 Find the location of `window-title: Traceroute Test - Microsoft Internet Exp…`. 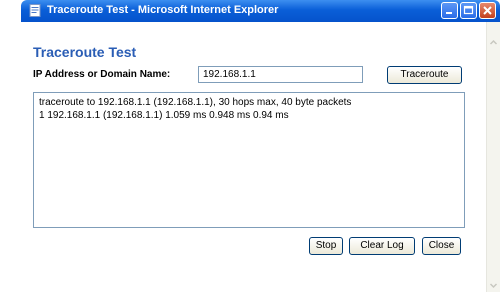

window-title: Traceroute Test - Microsoft Internet Exp… is located at coordinates (163, 10).